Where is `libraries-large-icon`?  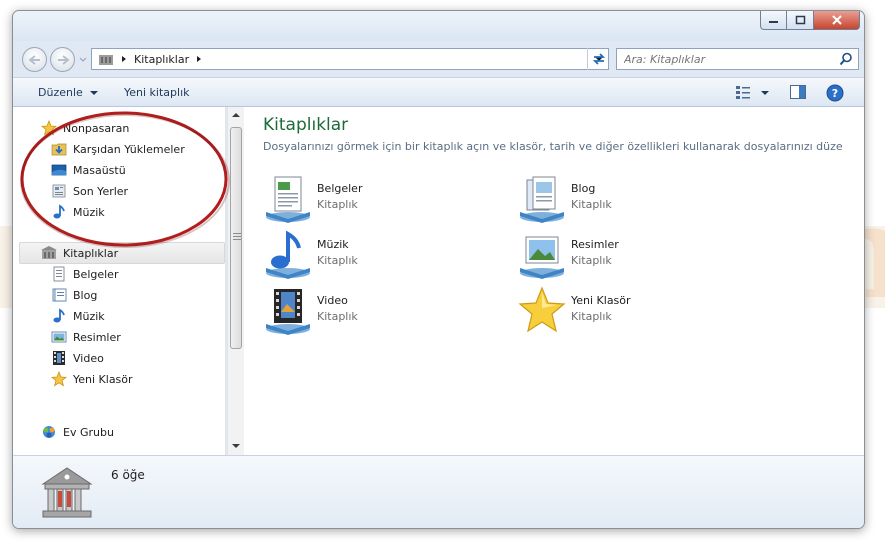
libraries-large-icon is located at coordinates (67, 492).